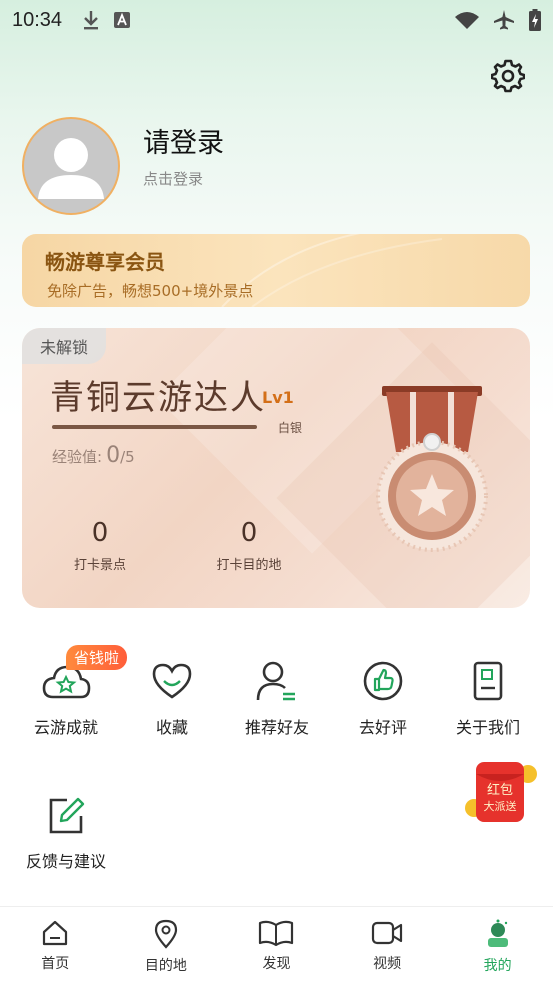 Image resolution: width=553 pixels, height=984 pixels. Describe the element at coordinates (278, 397) in the screenshot. I see `badge-level: Lv1` at that location.